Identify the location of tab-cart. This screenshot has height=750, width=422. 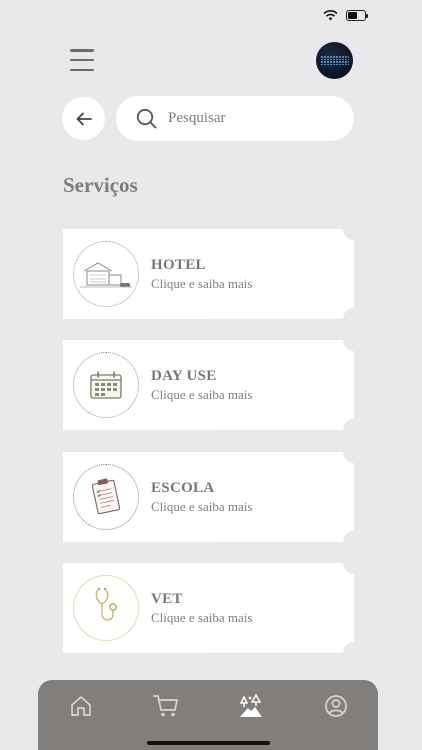
(166, 706).